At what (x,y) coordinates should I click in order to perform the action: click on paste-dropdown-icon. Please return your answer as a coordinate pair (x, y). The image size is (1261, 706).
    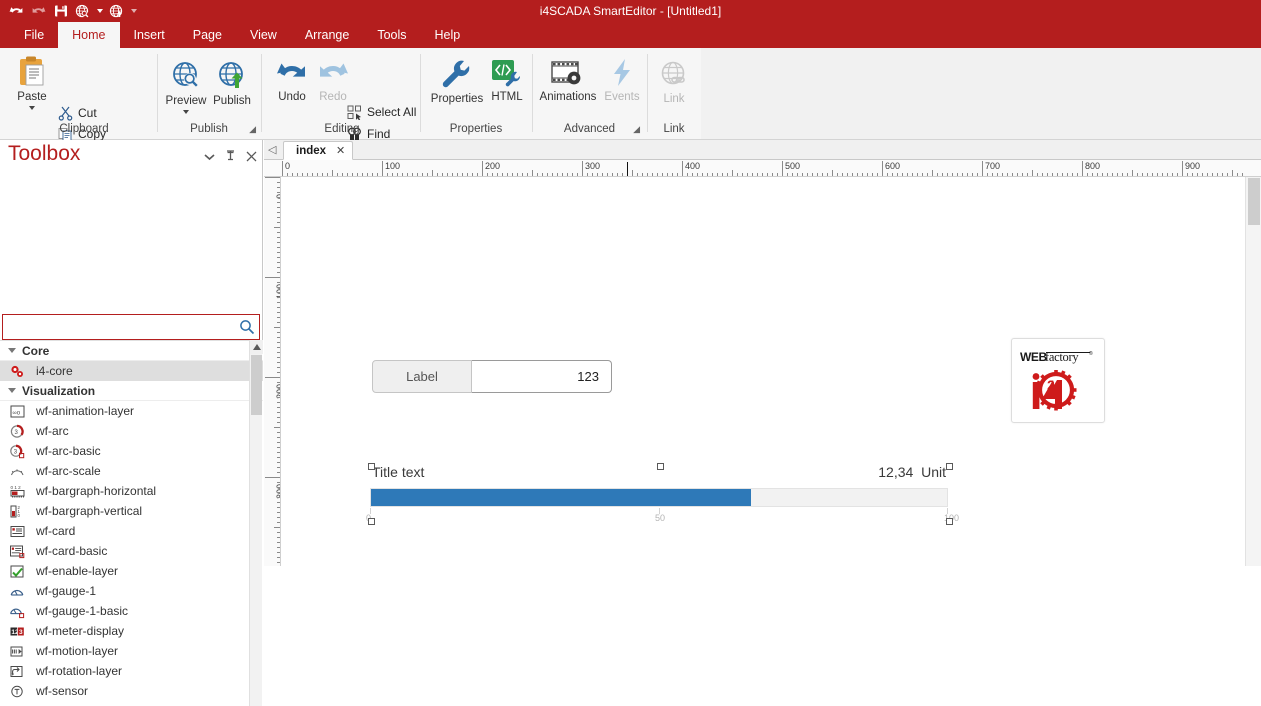
    Looking at the image, I should click on (32, 108).